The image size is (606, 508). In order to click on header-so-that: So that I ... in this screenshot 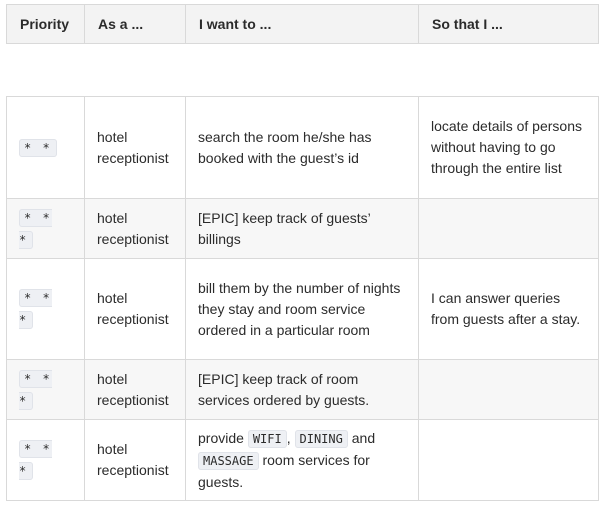, I will do `click(508, 24)`.